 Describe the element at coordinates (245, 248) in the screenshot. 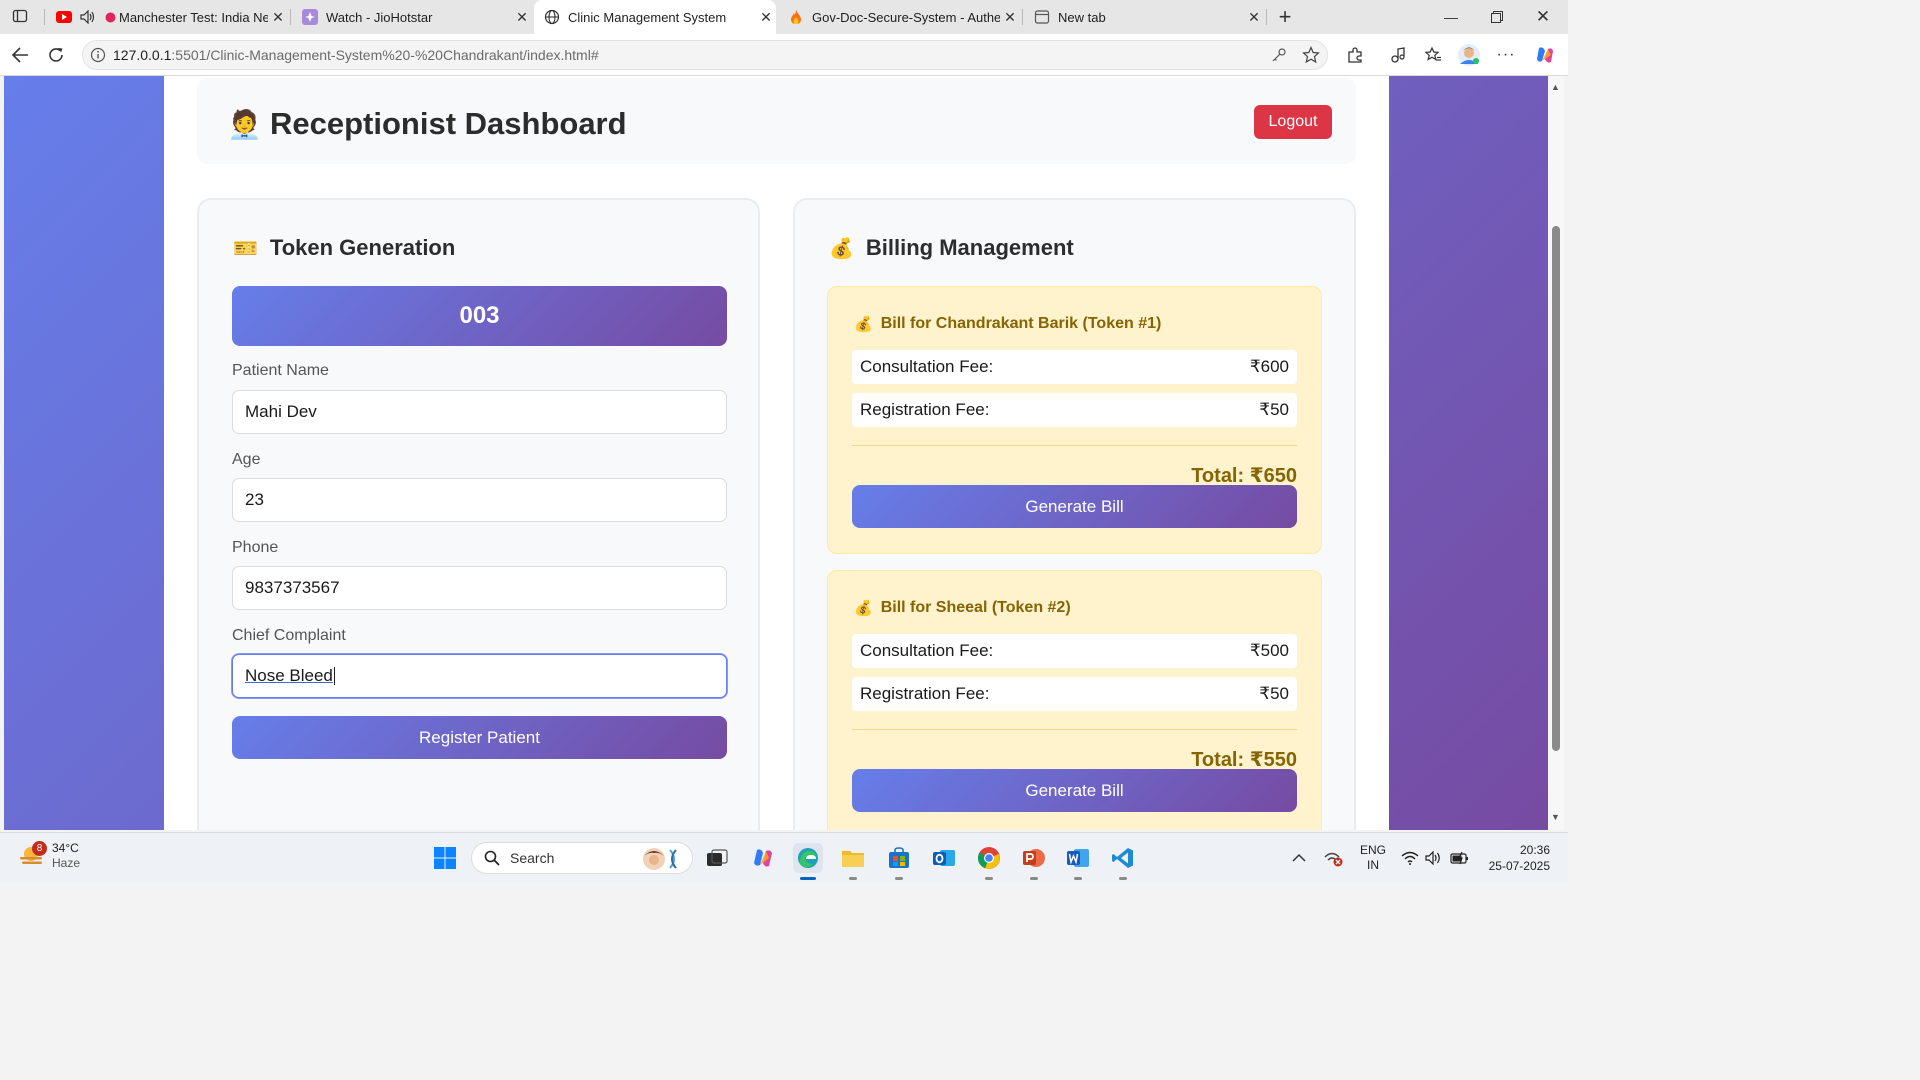

I see `ticket-icon: 🎫` at that location.